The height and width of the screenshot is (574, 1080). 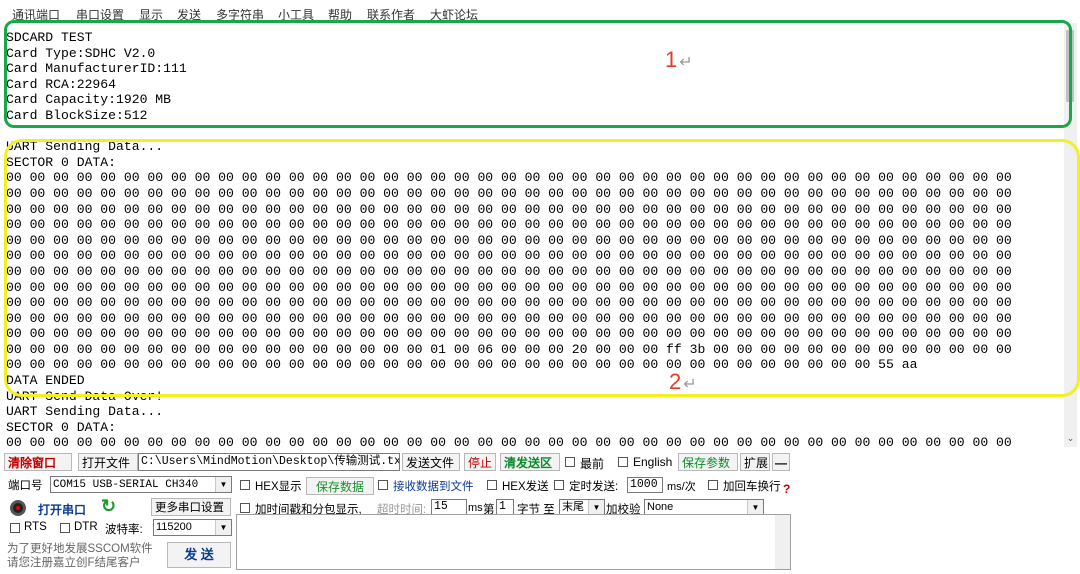 I want to click on port-status-icon, so click(x=18, y=508).